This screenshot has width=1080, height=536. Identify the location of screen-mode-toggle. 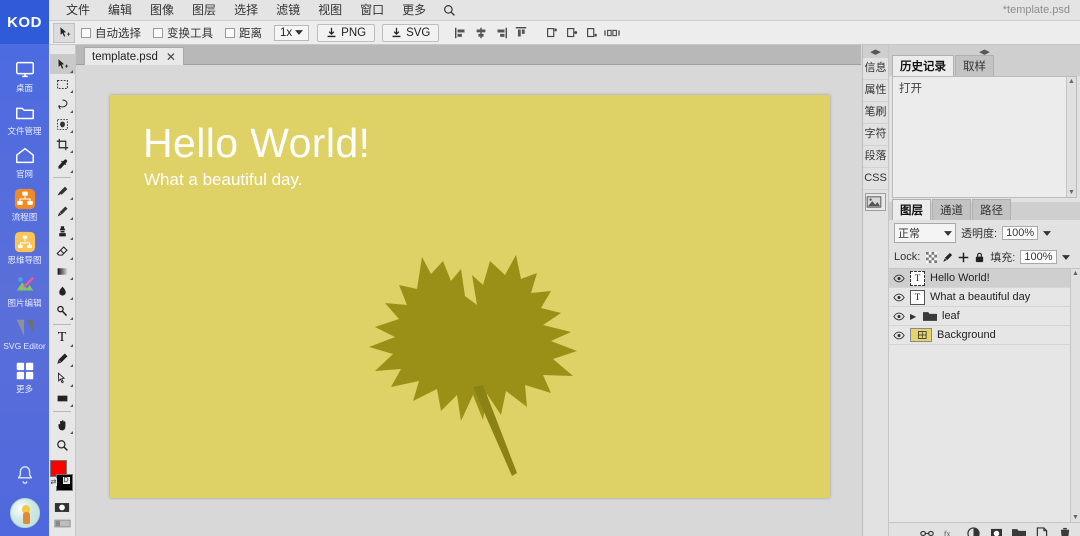
(62, 523).